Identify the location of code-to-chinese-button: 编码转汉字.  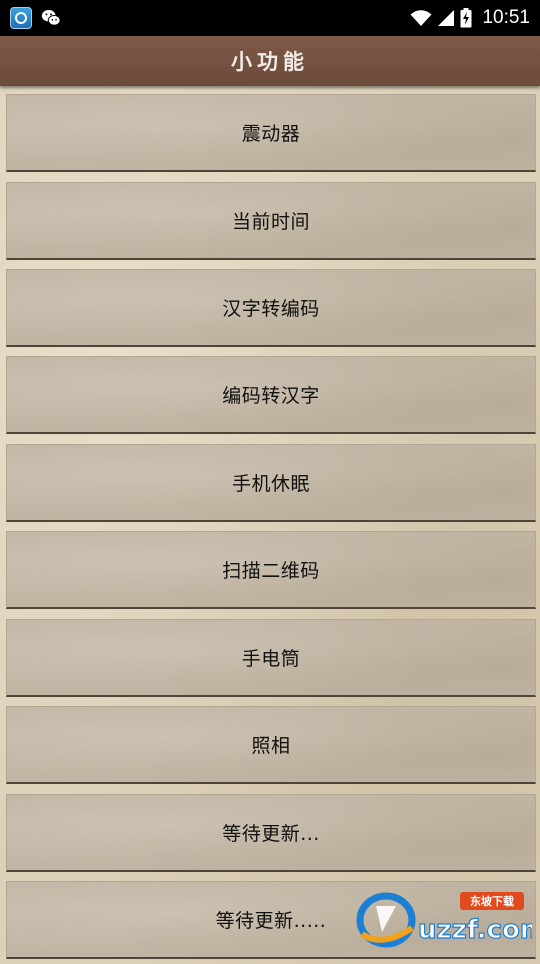
(271, 395).